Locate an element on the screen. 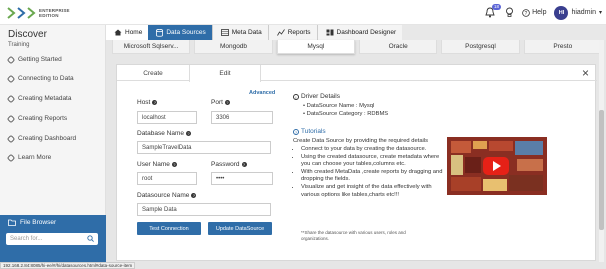 Image resolution: width=606 pixels, height=269 pixels. sidebar-title: Discover is located at coordinates (27, 34).